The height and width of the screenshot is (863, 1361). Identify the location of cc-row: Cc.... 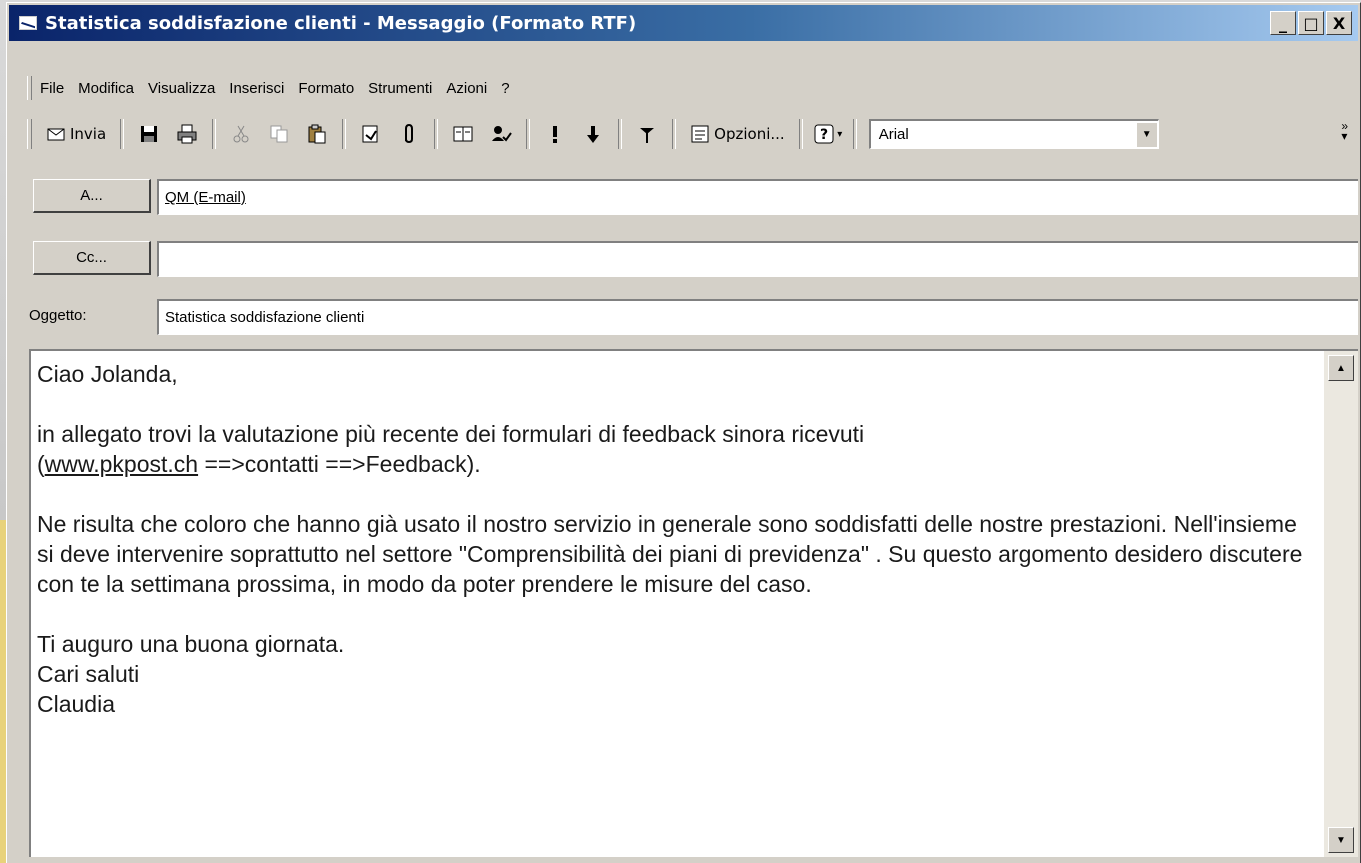
(683, 259).